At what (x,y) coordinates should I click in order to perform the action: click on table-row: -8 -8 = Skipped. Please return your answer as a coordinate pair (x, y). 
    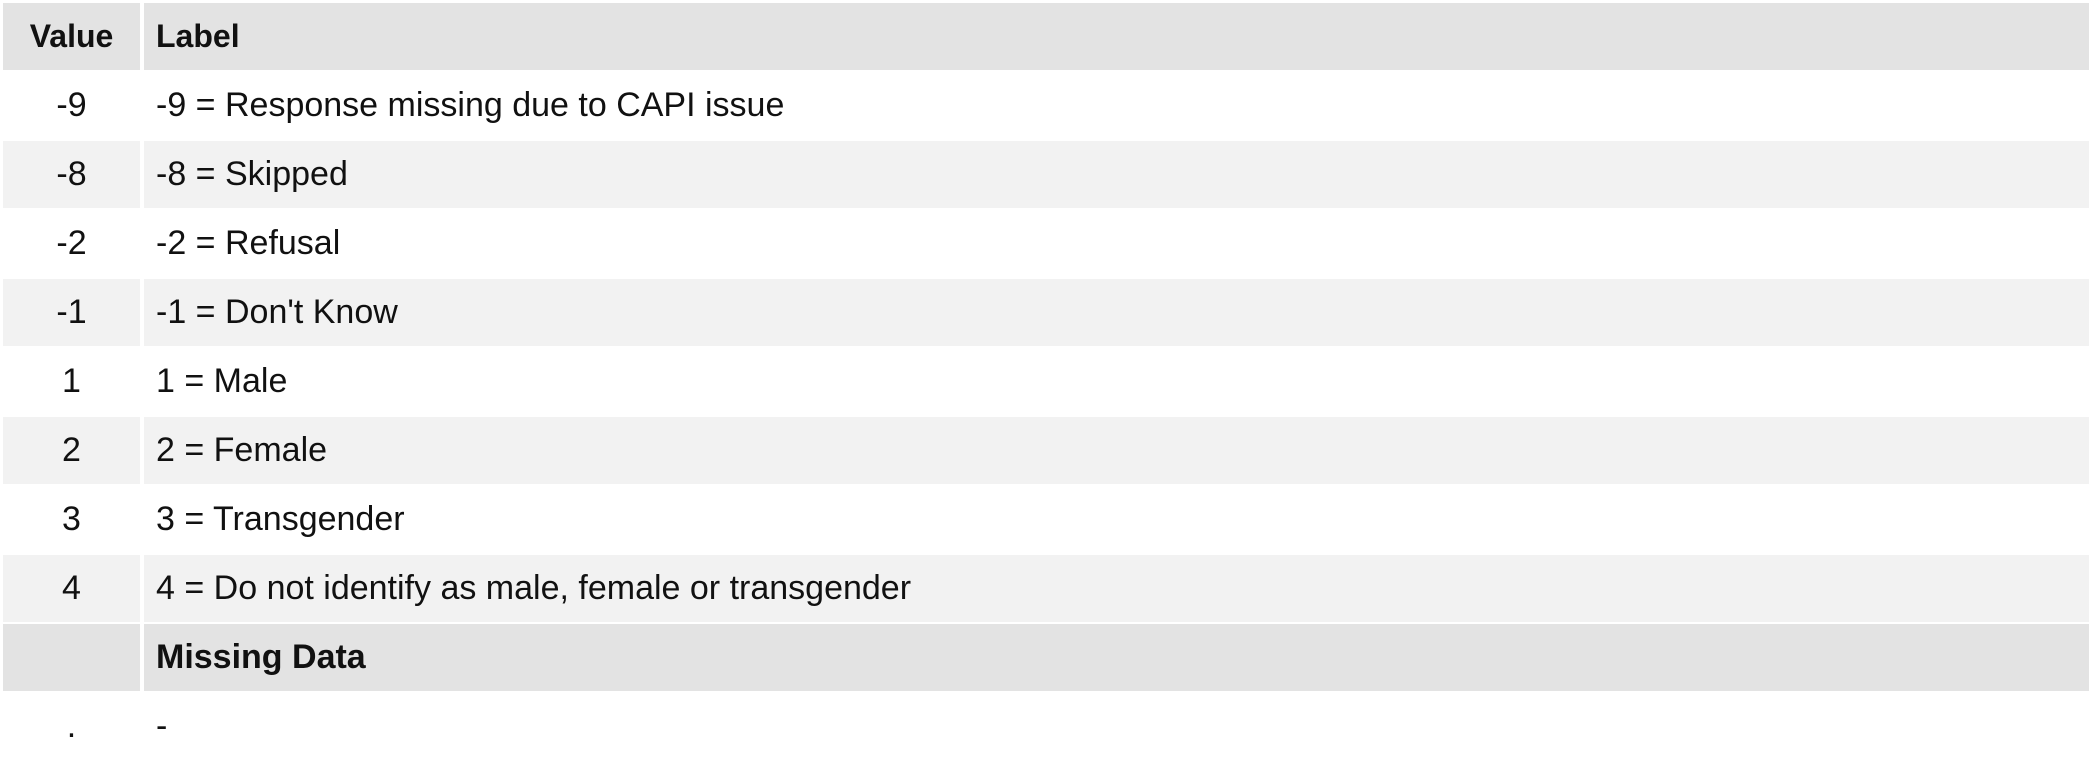
    Looking at the image, I should click on (1046, 175).